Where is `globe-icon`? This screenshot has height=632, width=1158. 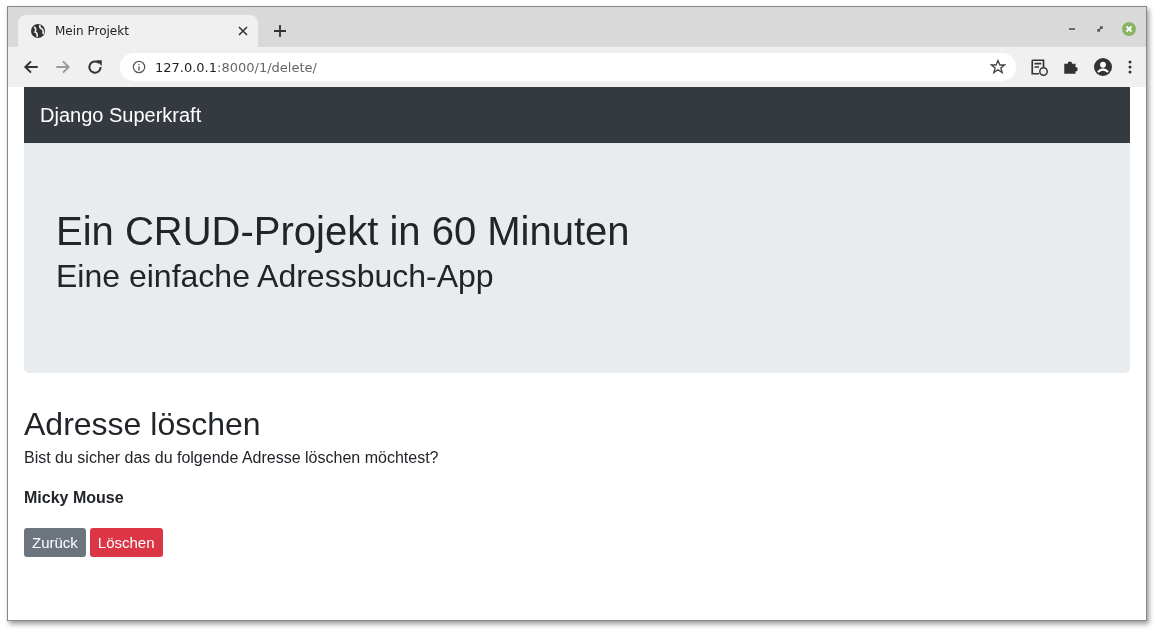 globe-icon is located at coordinates (38, 31).